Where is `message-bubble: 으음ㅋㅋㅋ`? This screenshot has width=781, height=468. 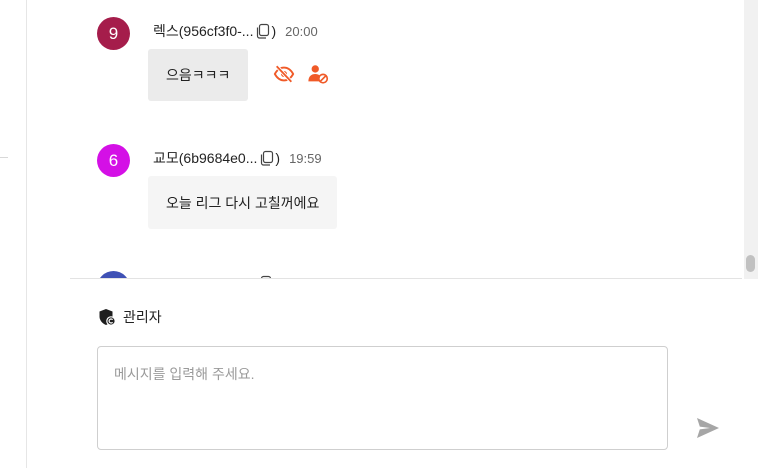
message-bubble: 으음ㅋㅋㅋ is located at coordinates (198, 75).